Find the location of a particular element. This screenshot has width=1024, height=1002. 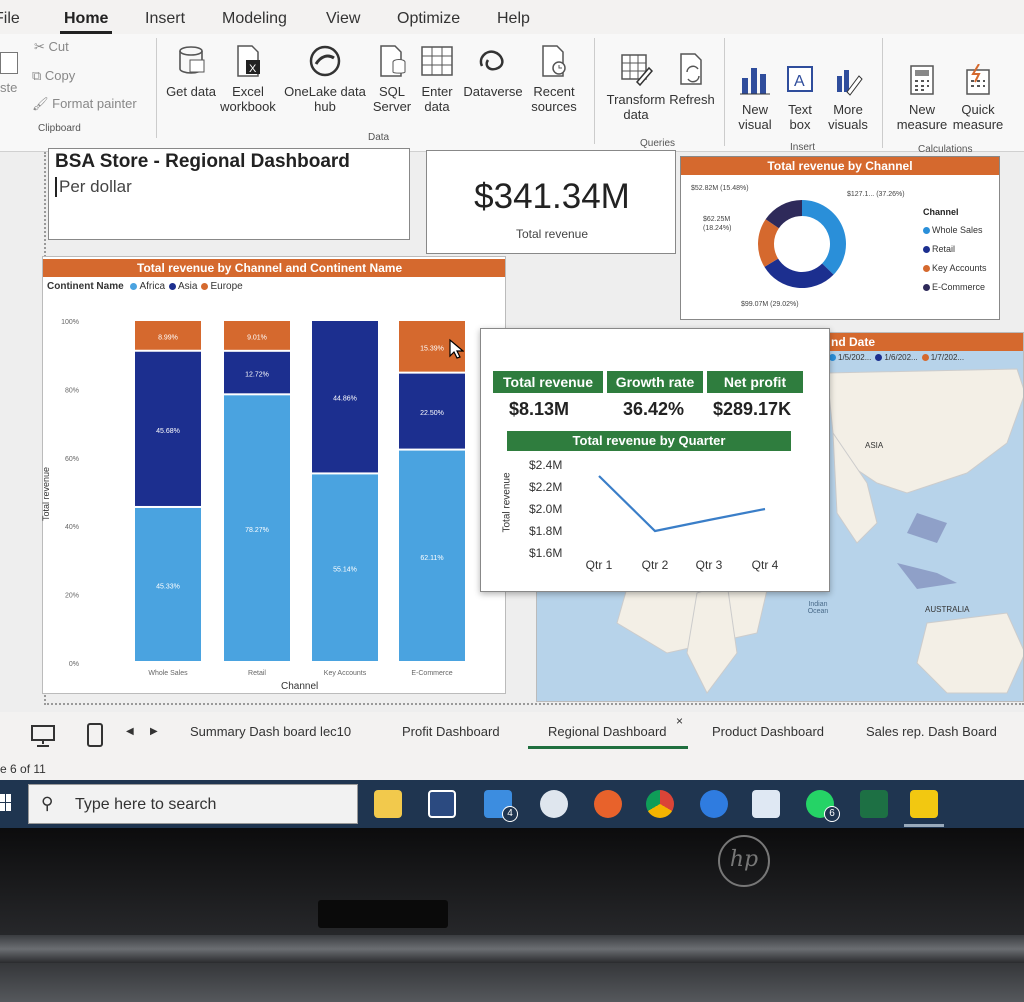

legend-label: Asia is located at coordinates (188, 286).